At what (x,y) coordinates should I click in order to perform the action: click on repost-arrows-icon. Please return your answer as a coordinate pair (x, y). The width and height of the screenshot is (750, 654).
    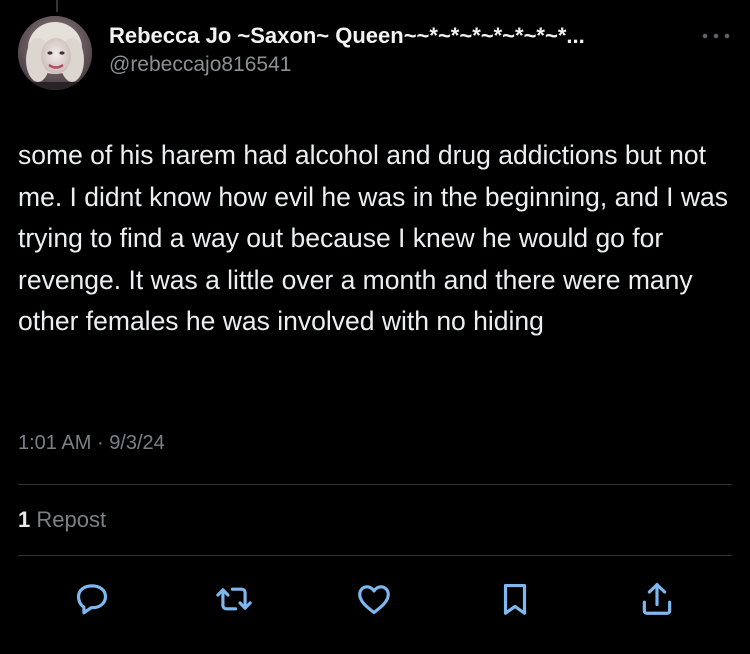
    Looking at the image, I should click on (234, 599).